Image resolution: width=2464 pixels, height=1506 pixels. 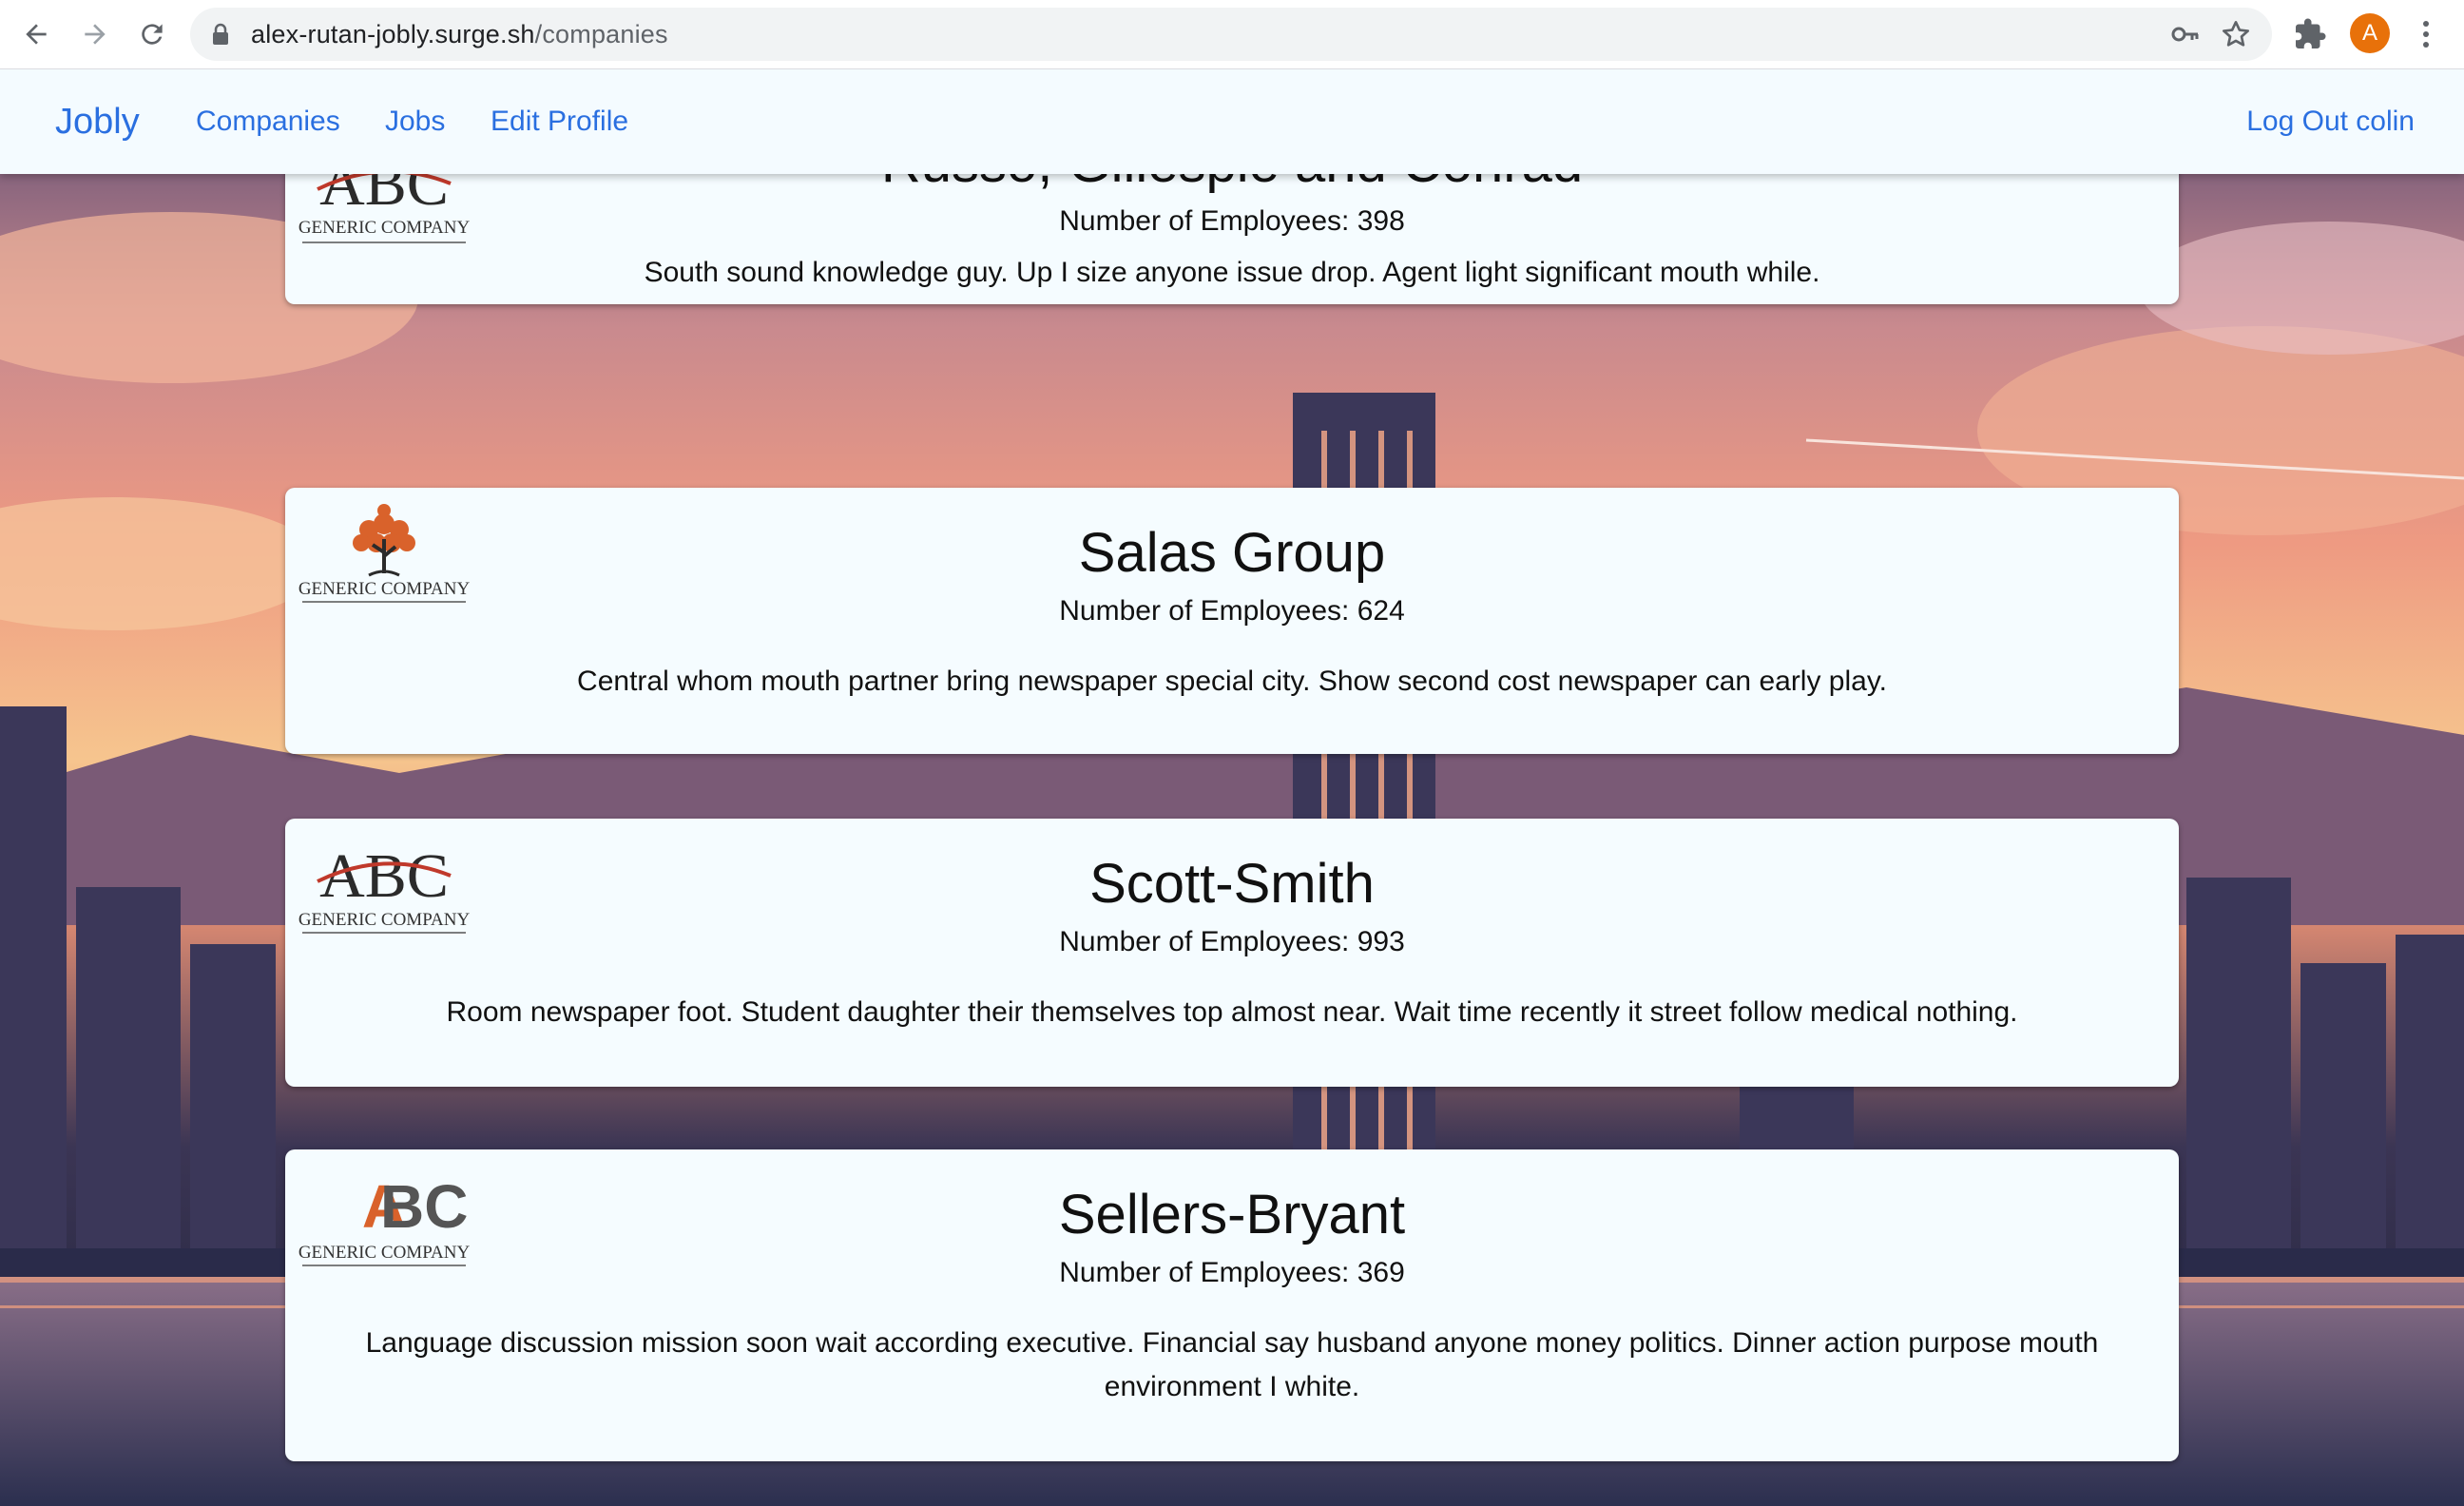 What do you see at coordinates (268, 121) in the screenshot?
I see `nav-link-companies: Companies` at bounding box center [268, 121].